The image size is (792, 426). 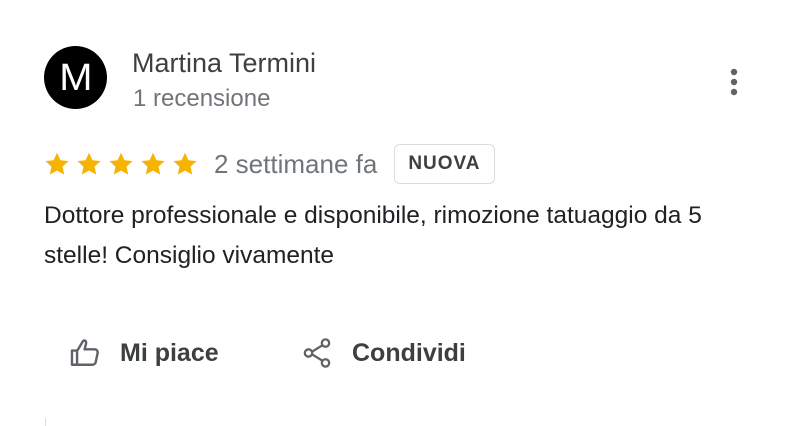 I want to click on divider, so click(x=45, y=422).